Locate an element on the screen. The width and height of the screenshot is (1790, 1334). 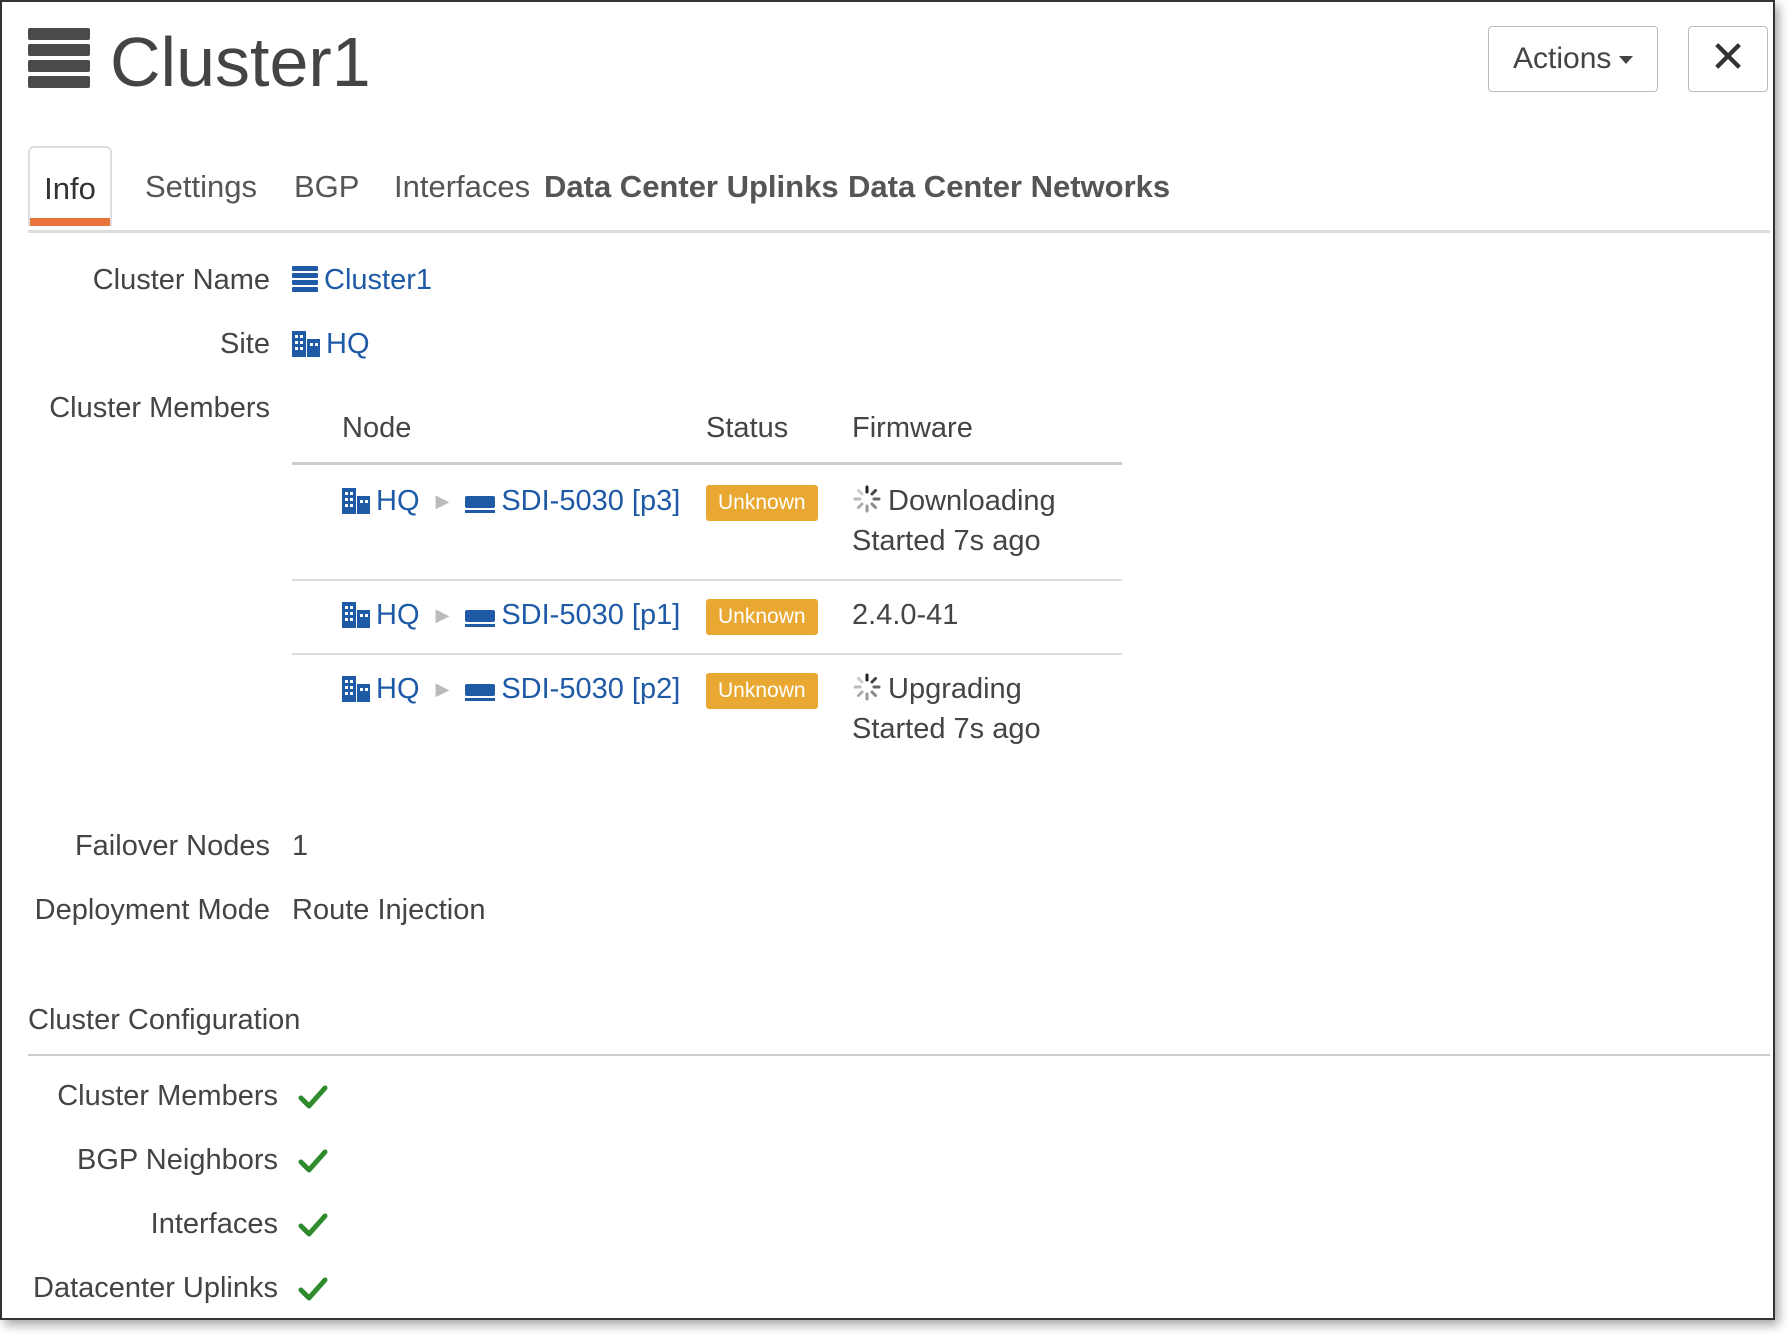
cluster-name-link: Cluster1 is located at coordinates (378, 280).